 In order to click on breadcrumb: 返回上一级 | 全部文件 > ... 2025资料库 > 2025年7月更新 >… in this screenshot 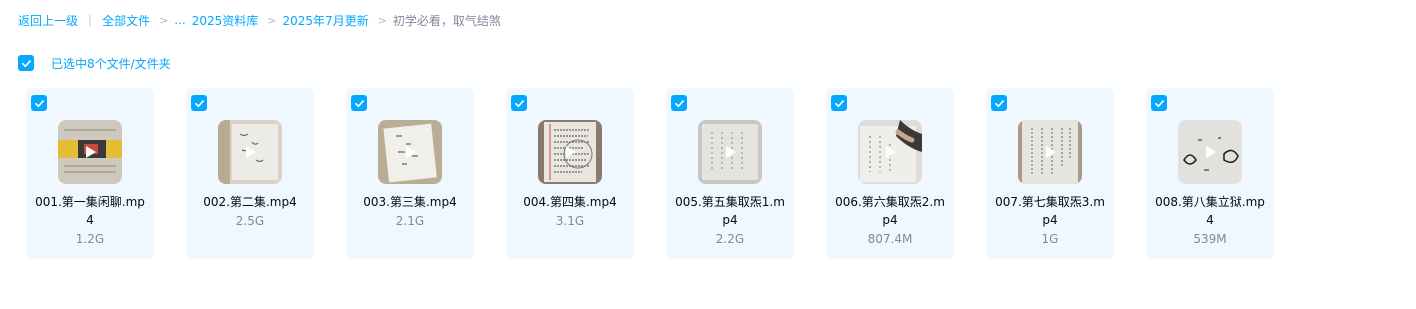, I will do `click(259, 20)`.